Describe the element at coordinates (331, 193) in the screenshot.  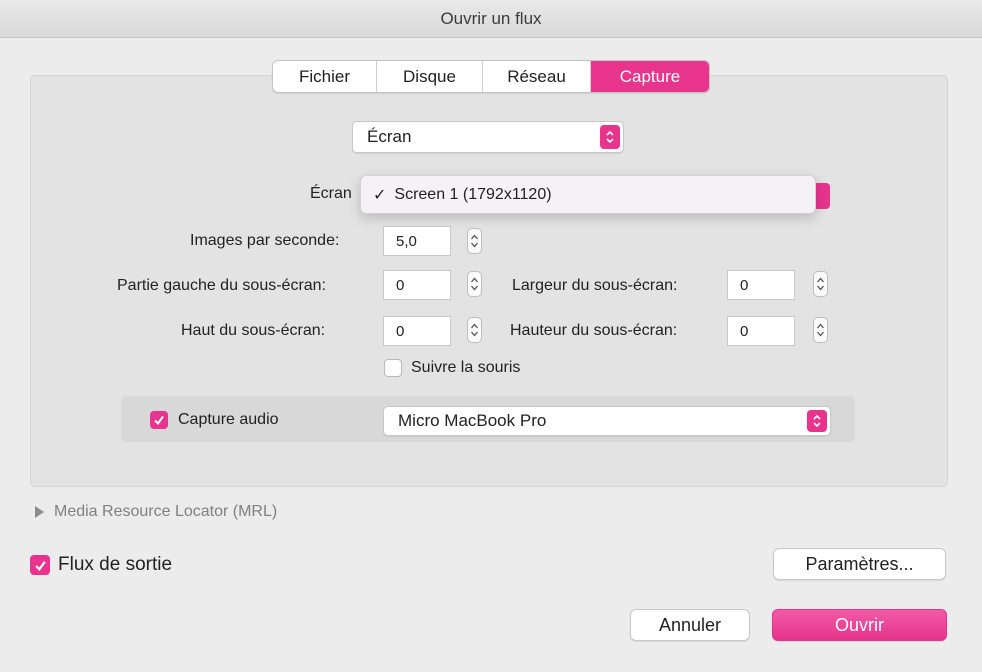
I see `screen-label: Écran` at that location.